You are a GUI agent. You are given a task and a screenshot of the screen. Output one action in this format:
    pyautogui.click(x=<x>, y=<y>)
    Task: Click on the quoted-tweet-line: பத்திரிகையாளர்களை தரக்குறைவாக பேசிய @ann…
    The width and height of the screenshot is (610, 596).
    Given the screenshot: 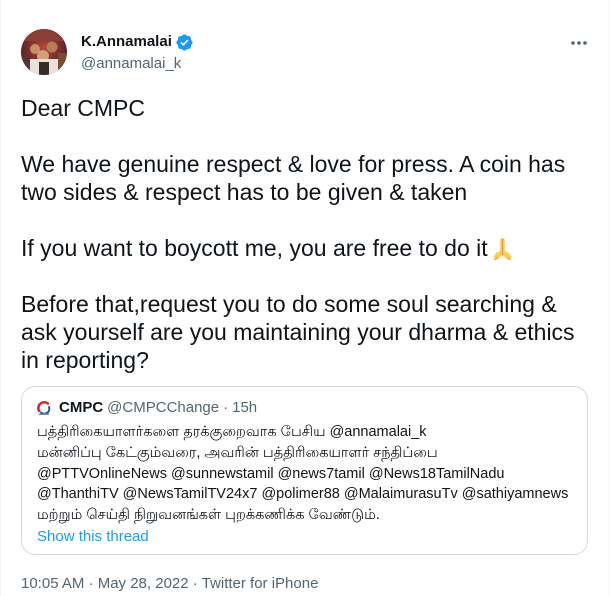 What is the action you would take?
    pyautogui.click(x=232, y=432)
    